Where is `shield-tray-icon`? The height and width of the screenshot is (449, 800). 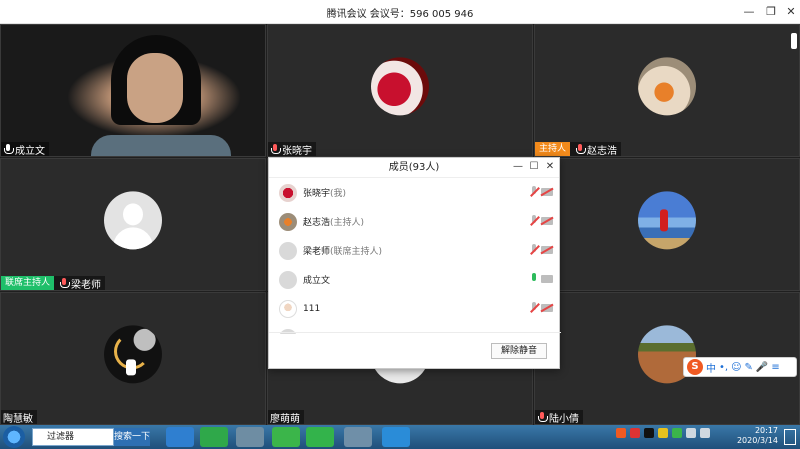
shield-tray-icon is located at coordinates (663, 433).